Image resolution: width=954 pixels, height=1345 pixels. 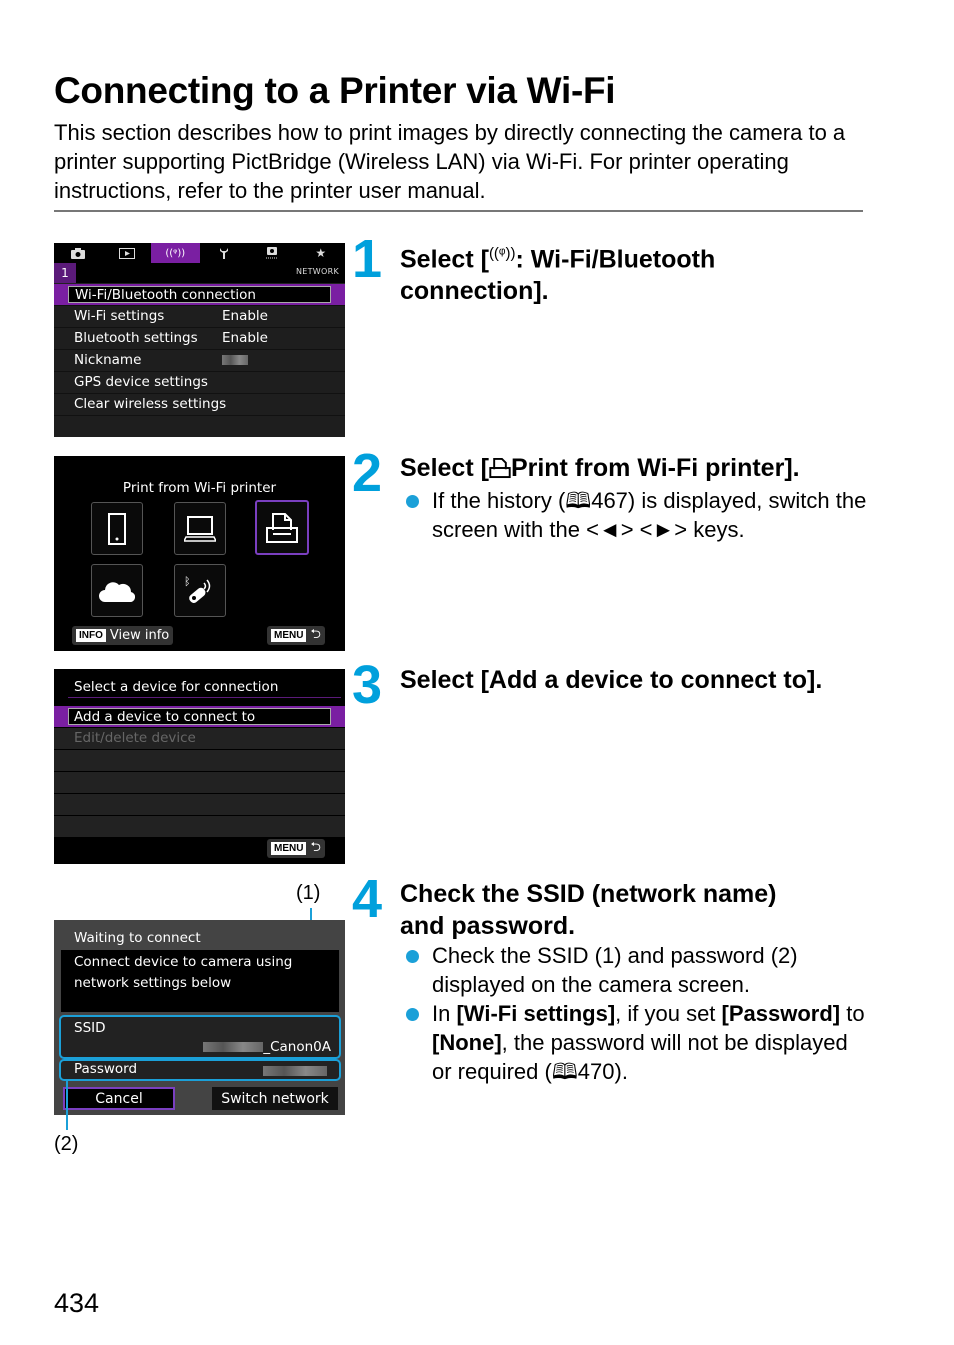 What do you see at coordinates (199, 488) in the screenshot?
I see `screen-title: Print from Wi-Fi printer` at bounding box center [199, 488].